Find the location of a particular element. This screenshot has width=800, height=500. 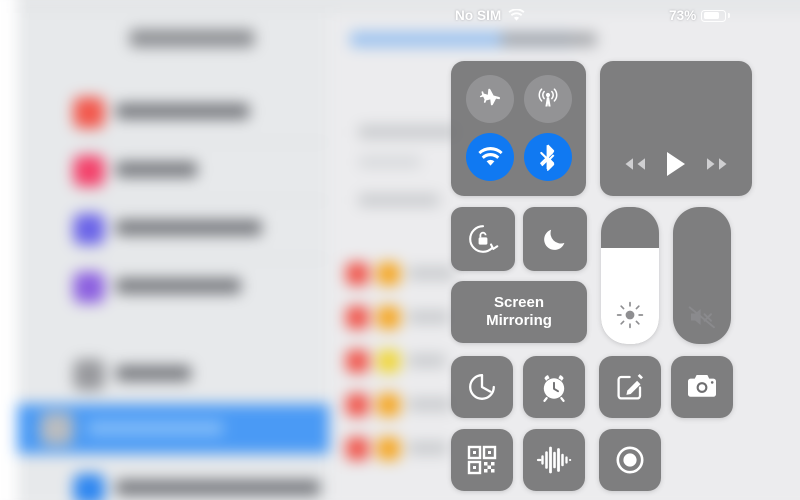

record-icon is located at coordinates (630, 460).